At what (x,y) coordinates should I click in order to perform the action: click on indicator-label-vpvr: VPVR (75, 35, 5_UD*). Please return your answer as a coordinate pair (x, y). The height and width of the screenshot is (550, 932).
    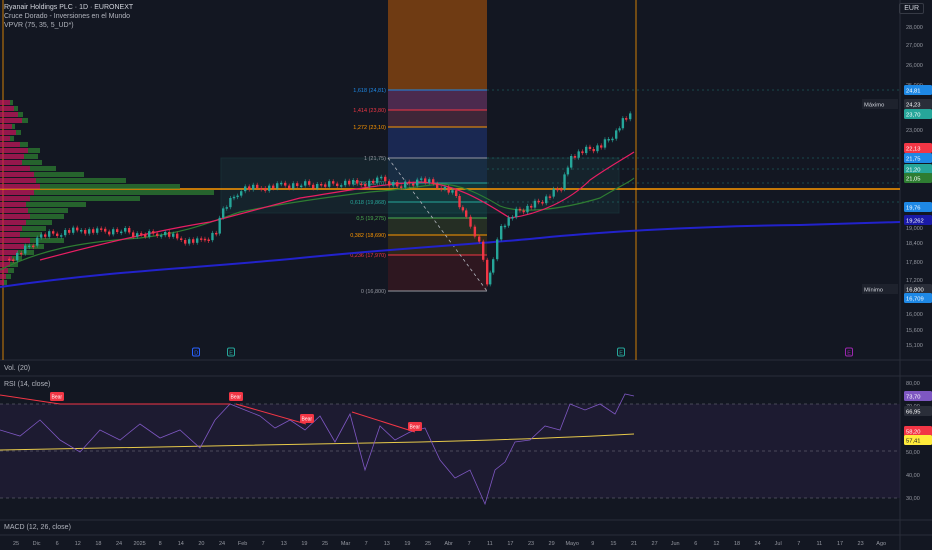
    Looking at the image, I should click on (39, 25).